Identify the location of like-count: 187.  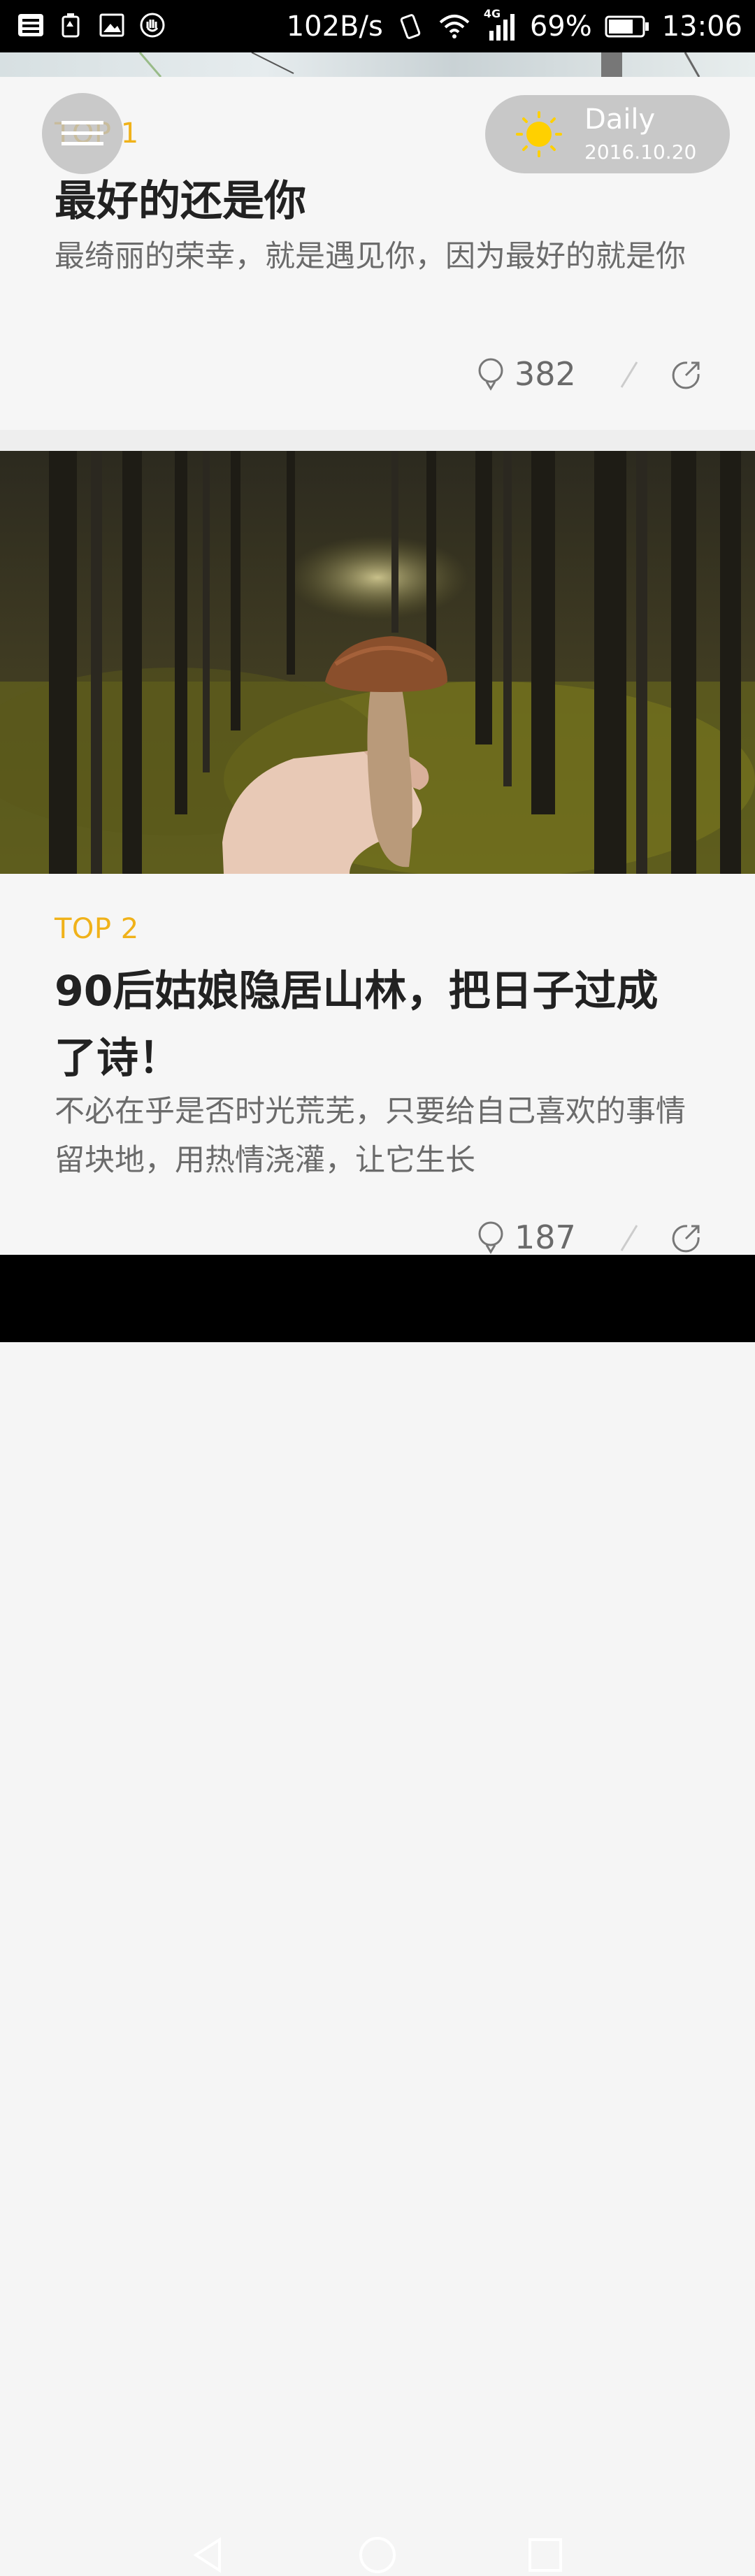
(545, 1237).